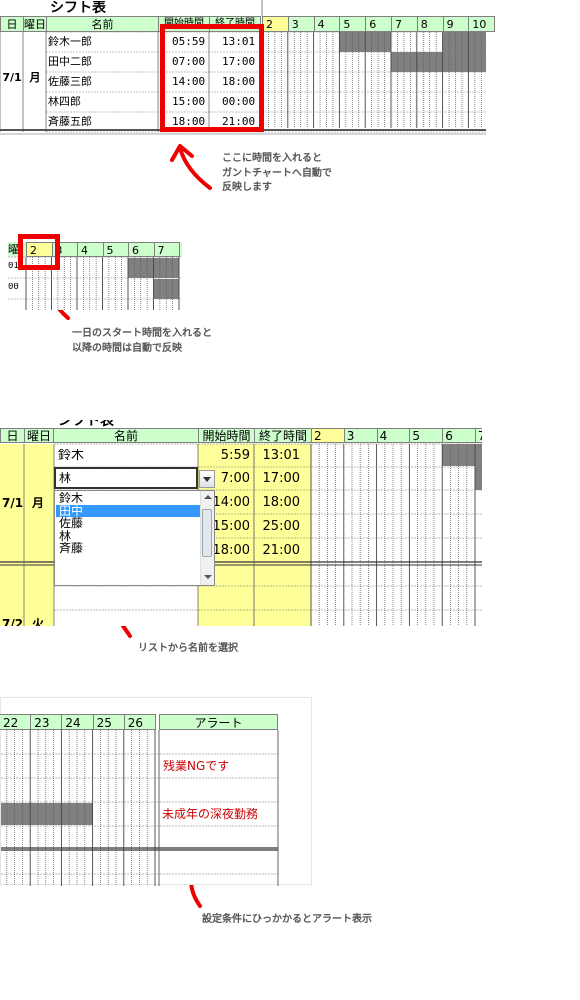 The image size is (580, 1000). I want to click on note-3: リストから名前を選択, so click(188, 648).